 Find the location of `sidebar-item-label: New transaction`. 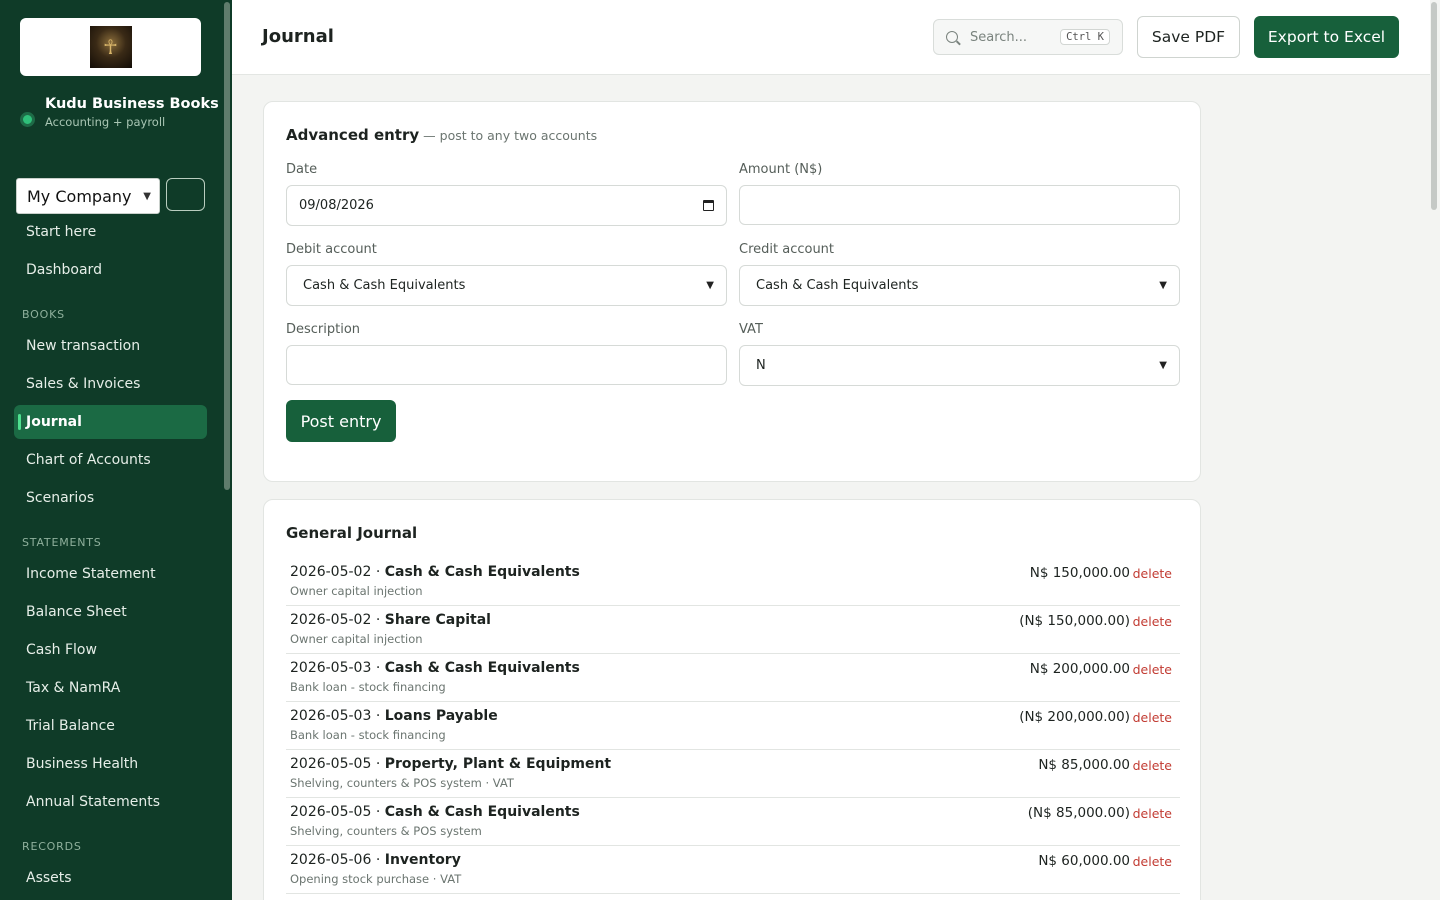

sidebar-item-label: New transaction is located at coordinates (83, 346).